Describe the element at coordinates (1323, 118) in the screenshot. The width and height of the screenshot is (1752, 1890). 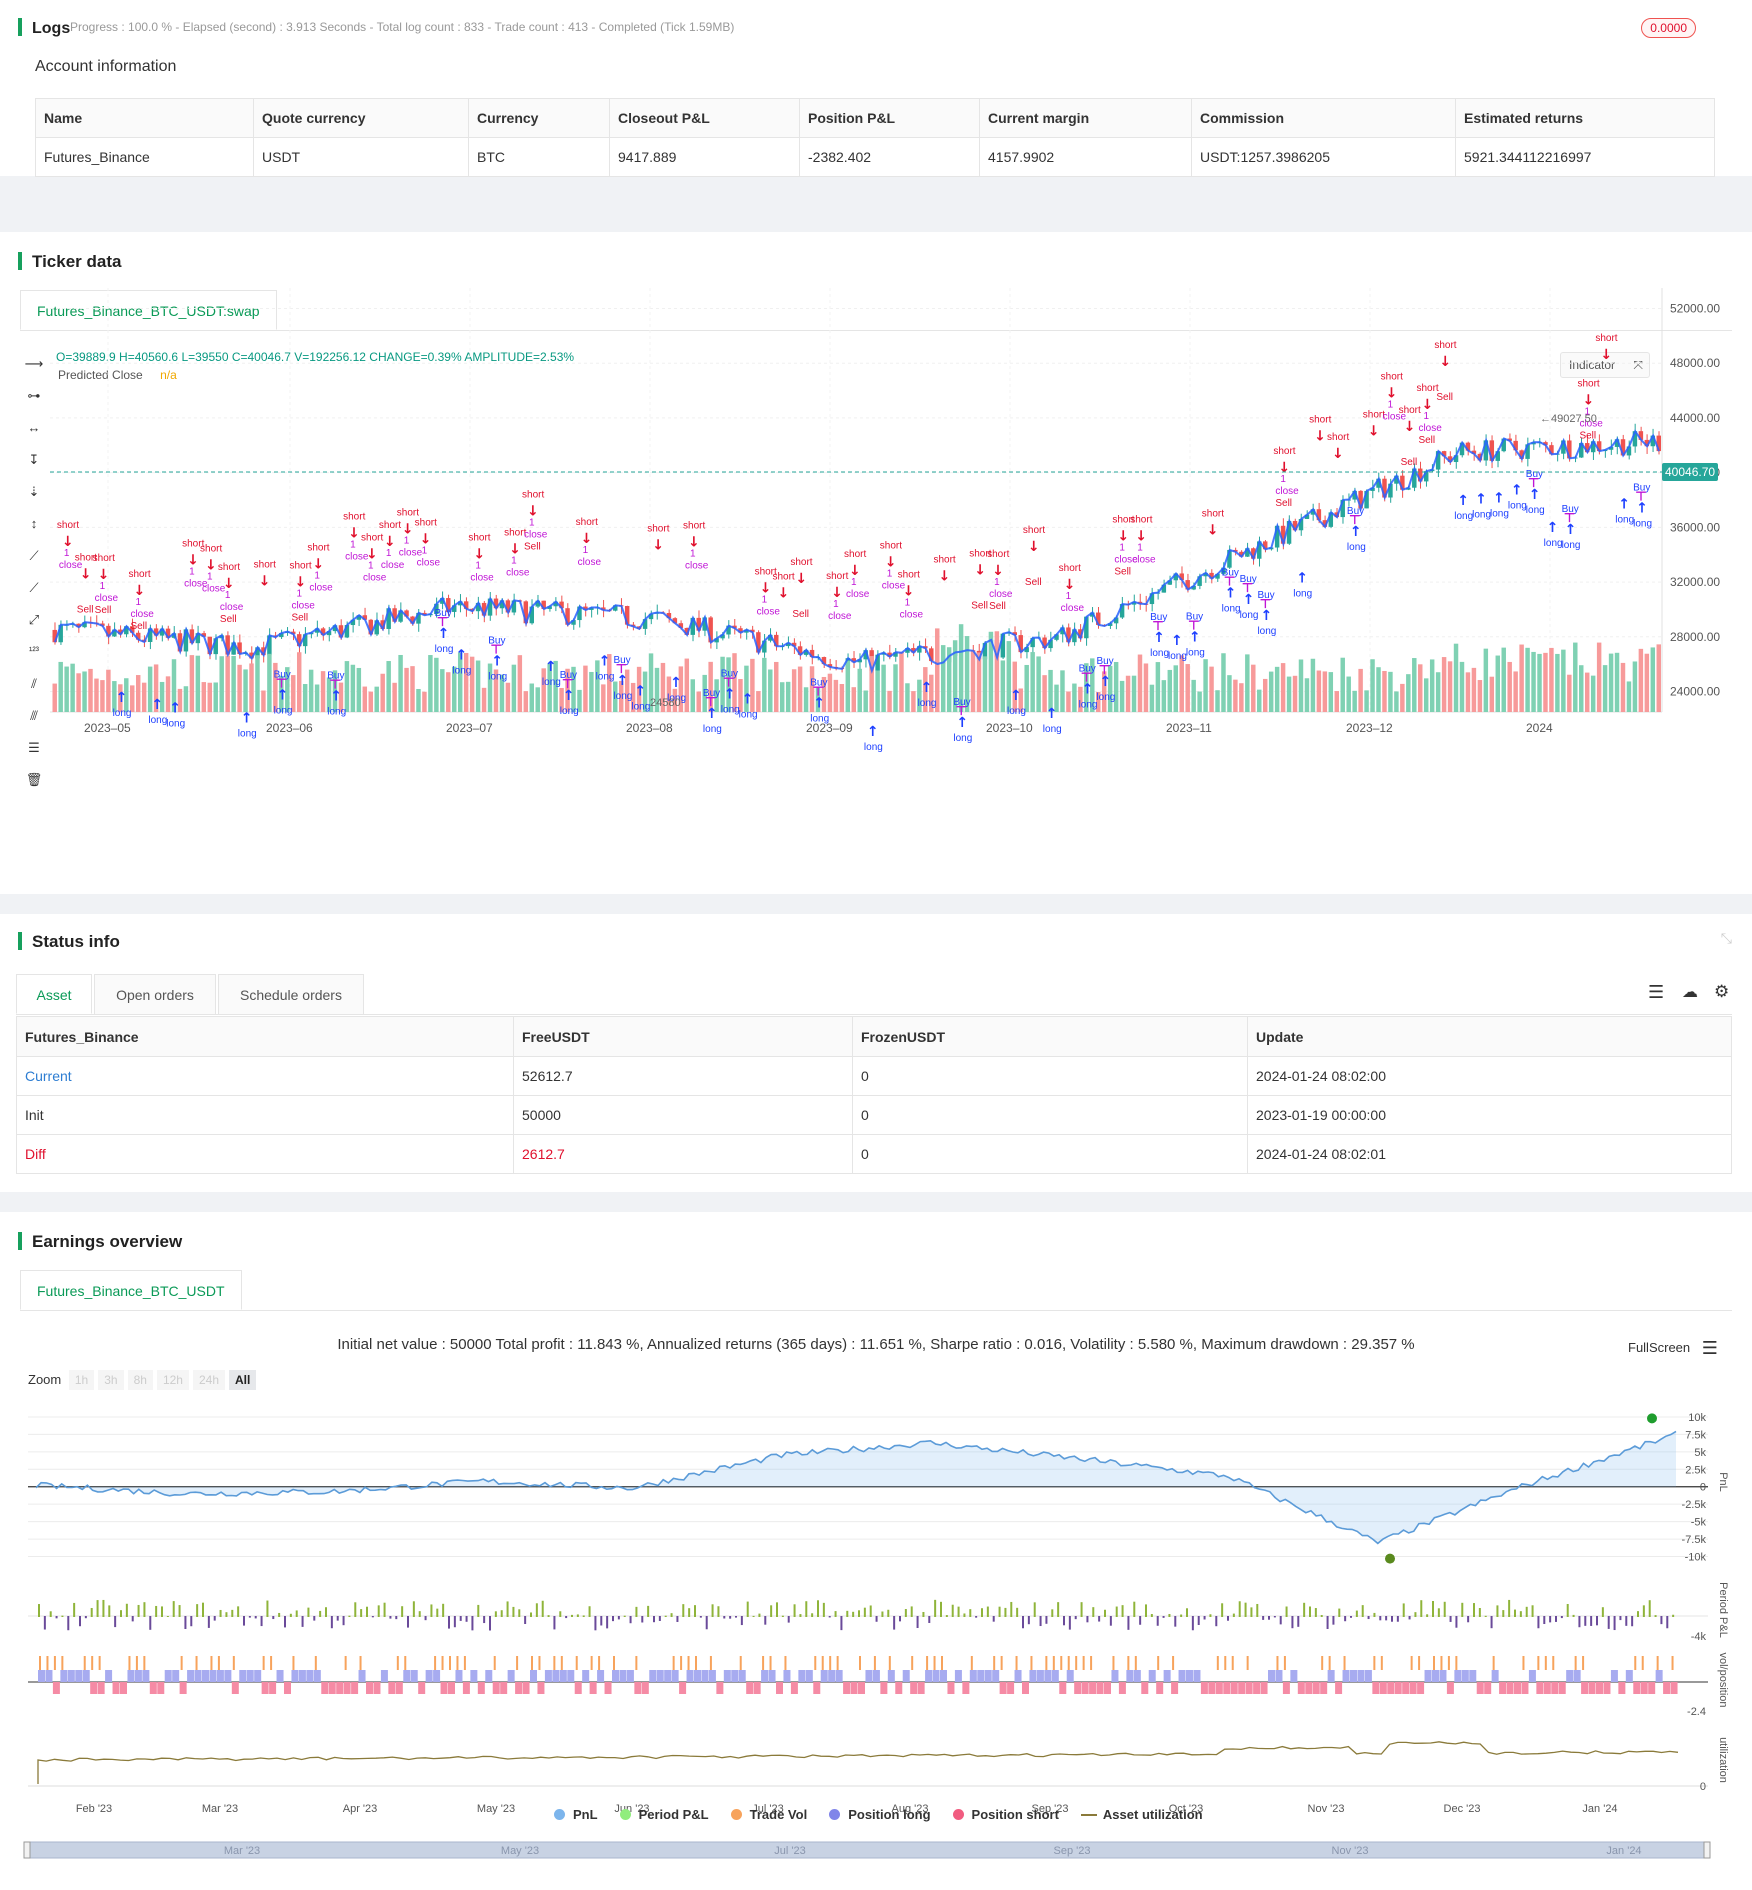
I see `account-col-commission: Commission` at that location.